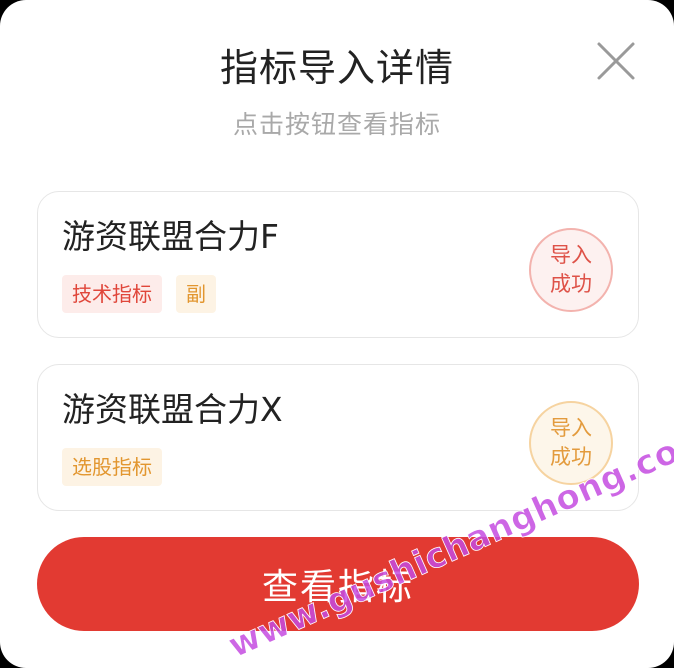 The height and width of the screenshot is (668, 674). Describe the element at coordinates (338, 584) in the screenshot. I see `view-indicators-button: 查看指标` at that location.